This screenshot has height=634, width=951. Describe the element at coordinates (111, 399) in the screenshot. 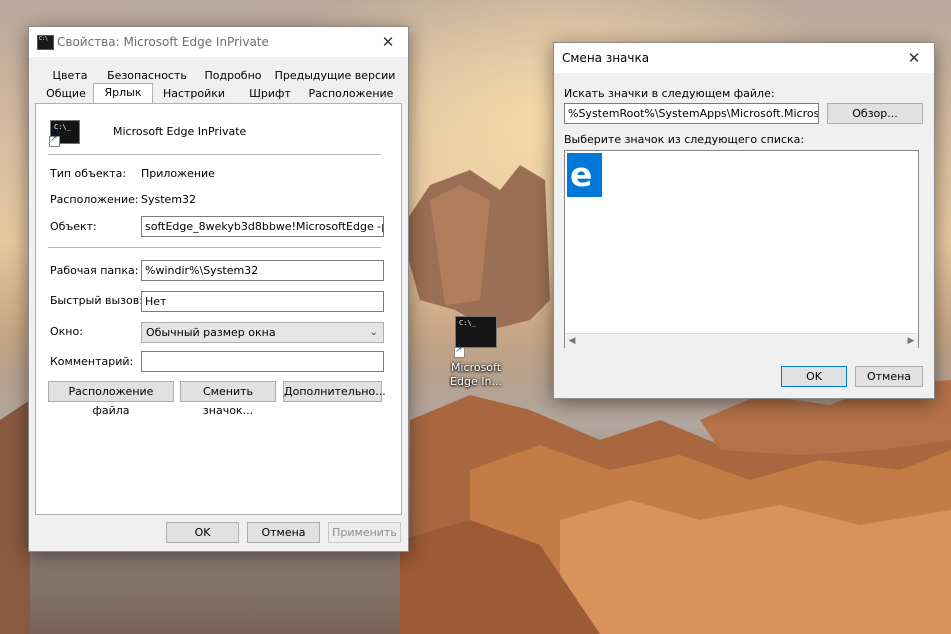

I see `open-file-location-button: Расположение файла` at that location.